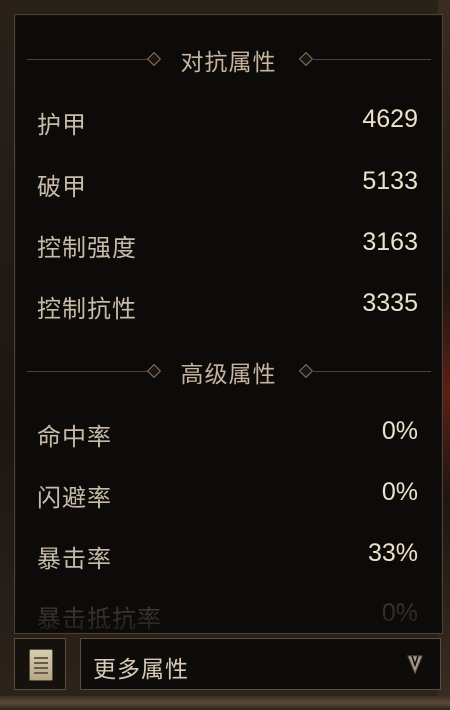 The height and width of the screenshot is (710, 450). I want to click on stat-label: 暴击率, so click(74, 559).